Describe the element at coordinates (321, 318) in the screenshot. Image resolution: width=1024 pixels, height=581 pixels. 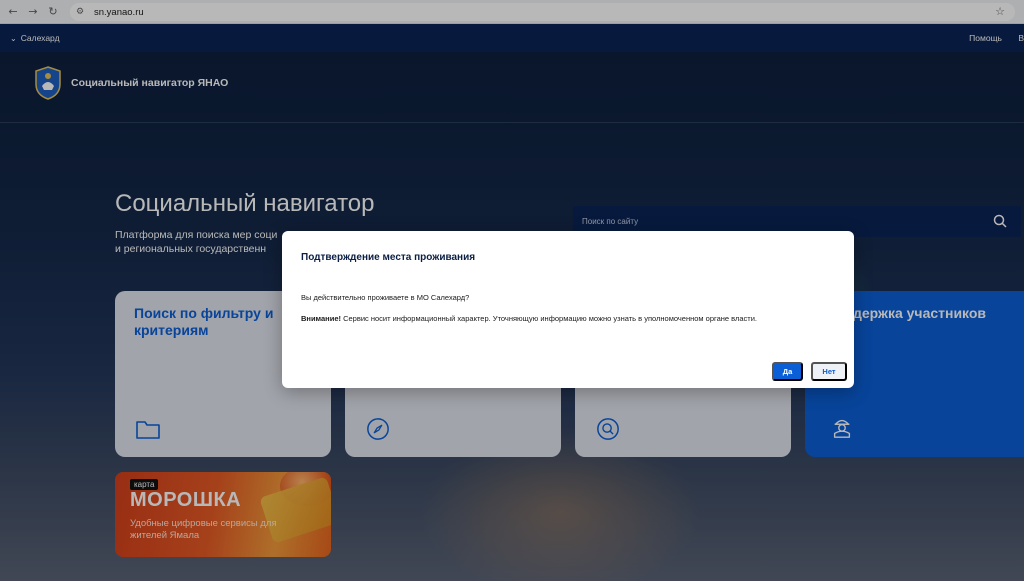
I see `dialog-note-warning: Внимание!` at that location.